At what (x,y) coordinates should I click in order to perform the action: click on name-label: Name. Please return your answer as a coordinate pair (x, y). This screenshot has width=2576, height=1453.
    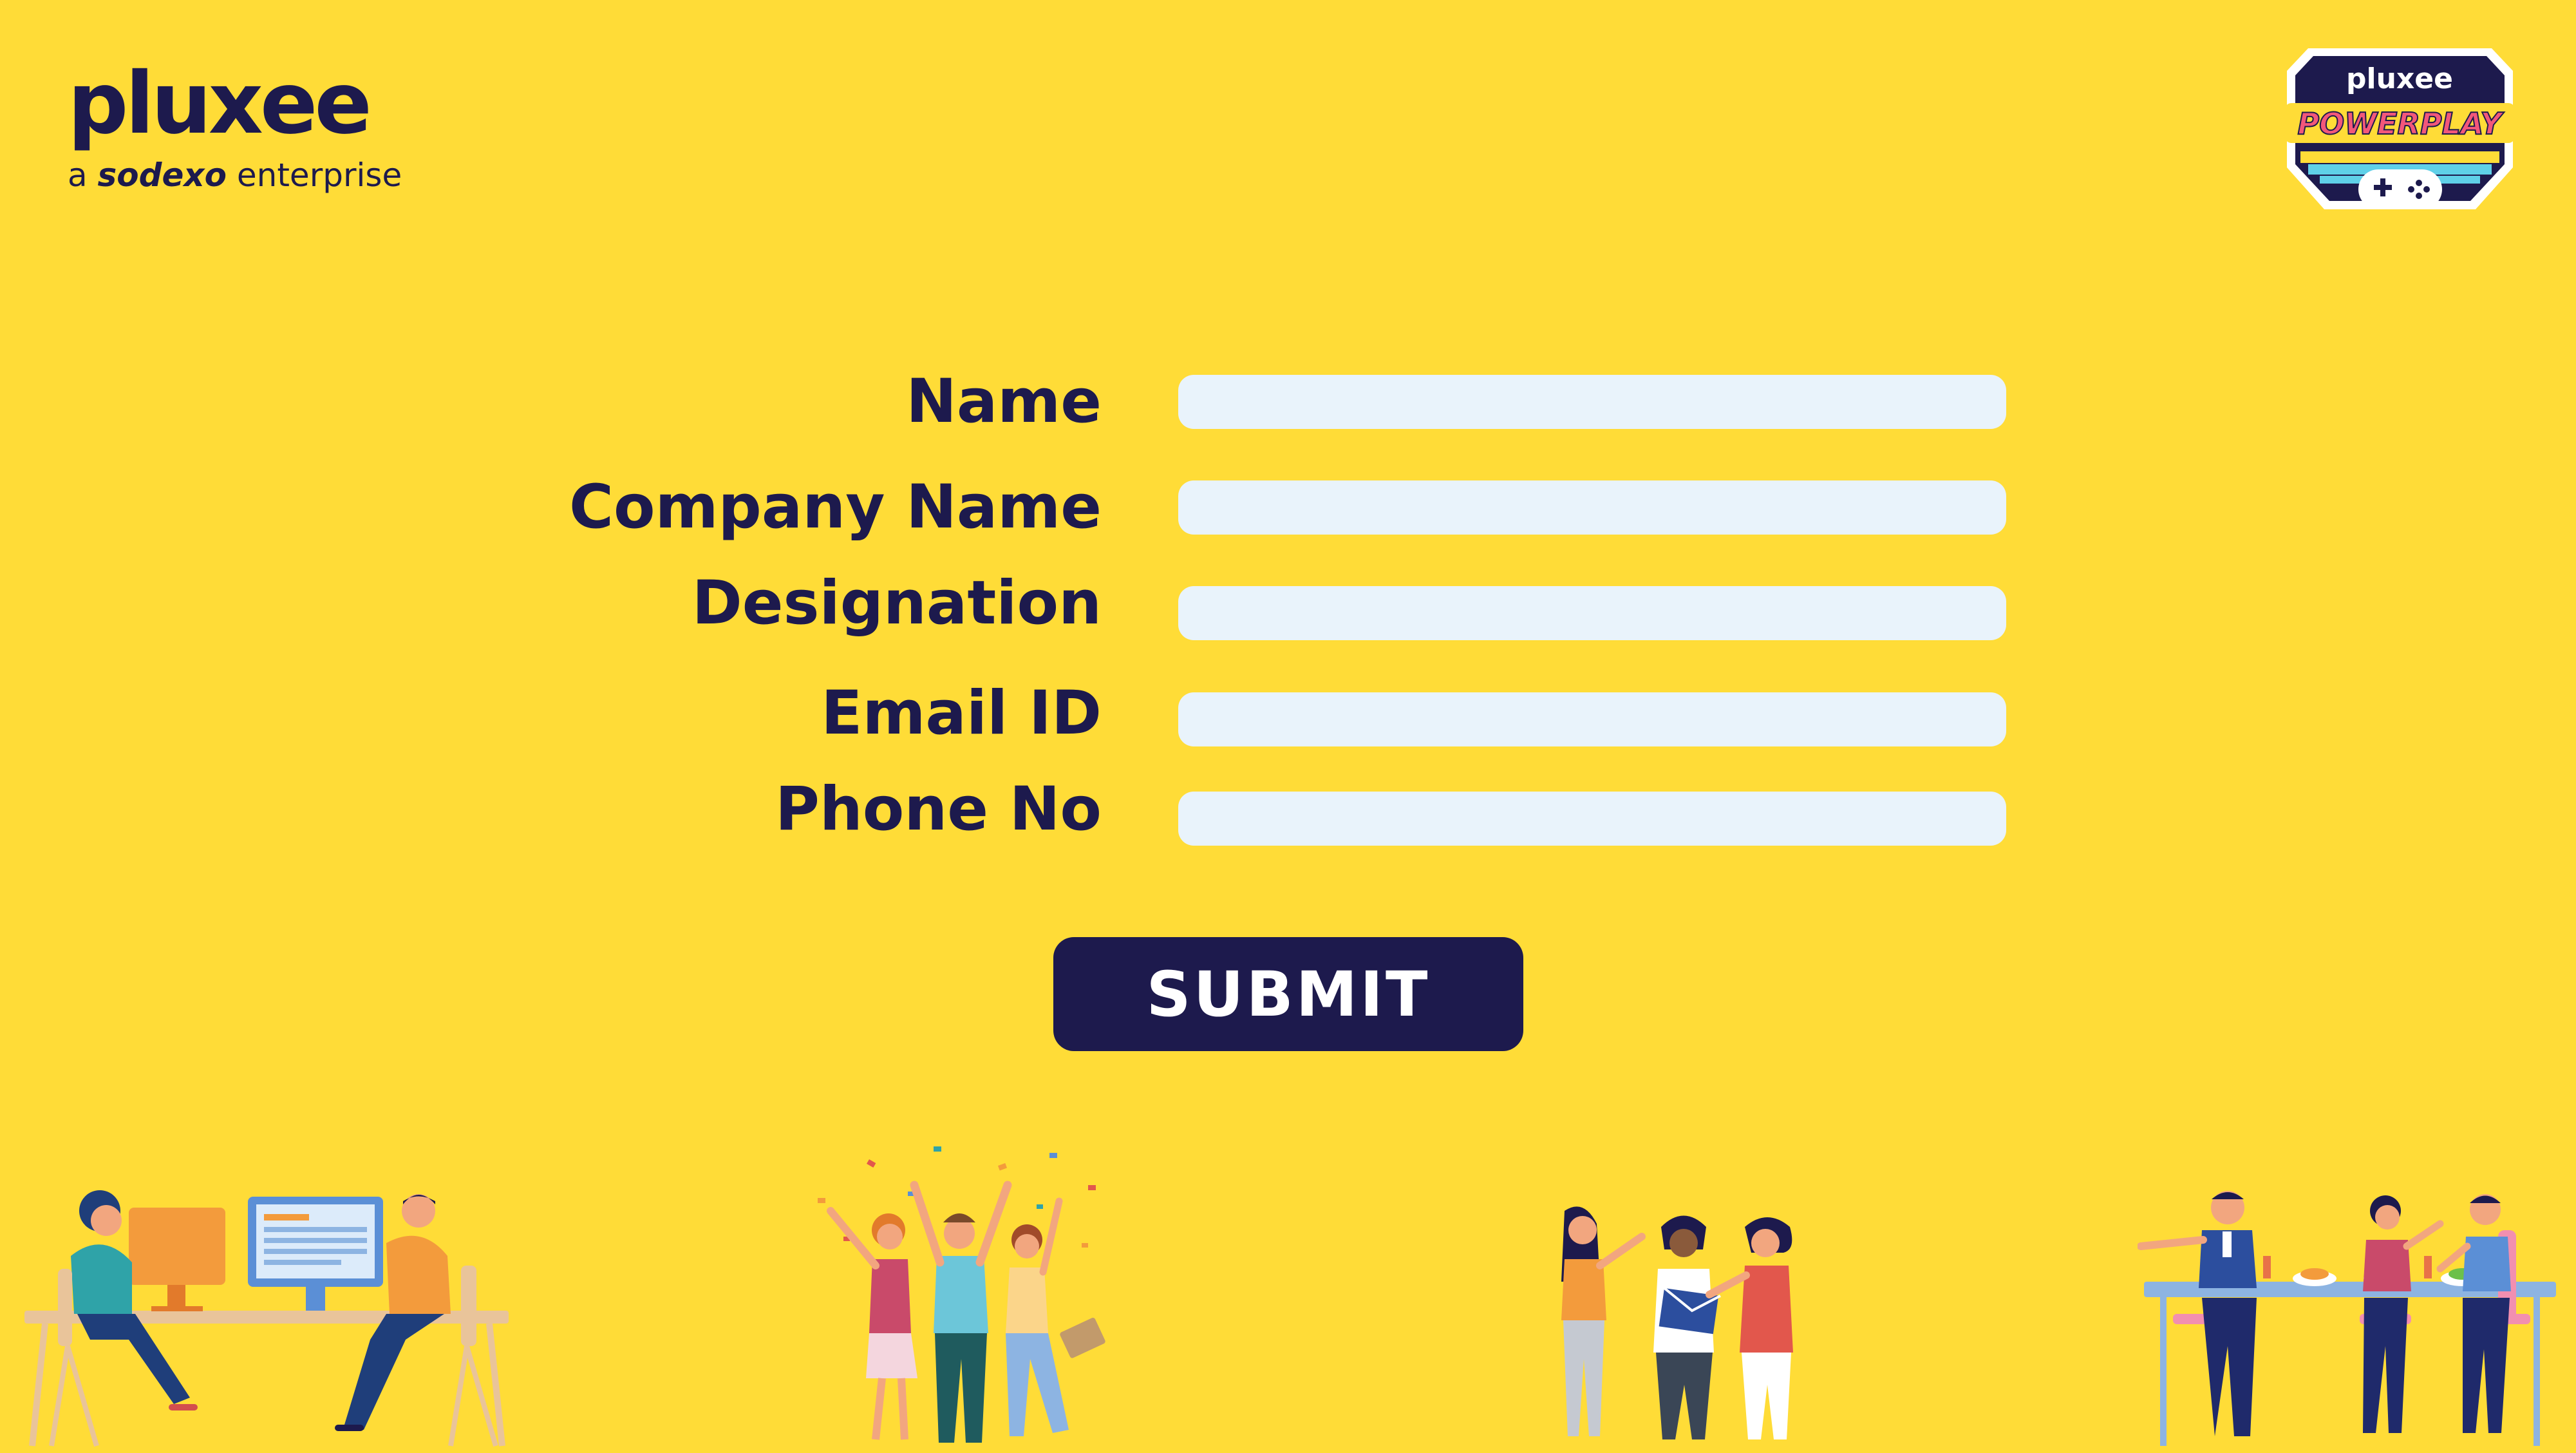
    Looking at the image, I should click on (1004, 401).